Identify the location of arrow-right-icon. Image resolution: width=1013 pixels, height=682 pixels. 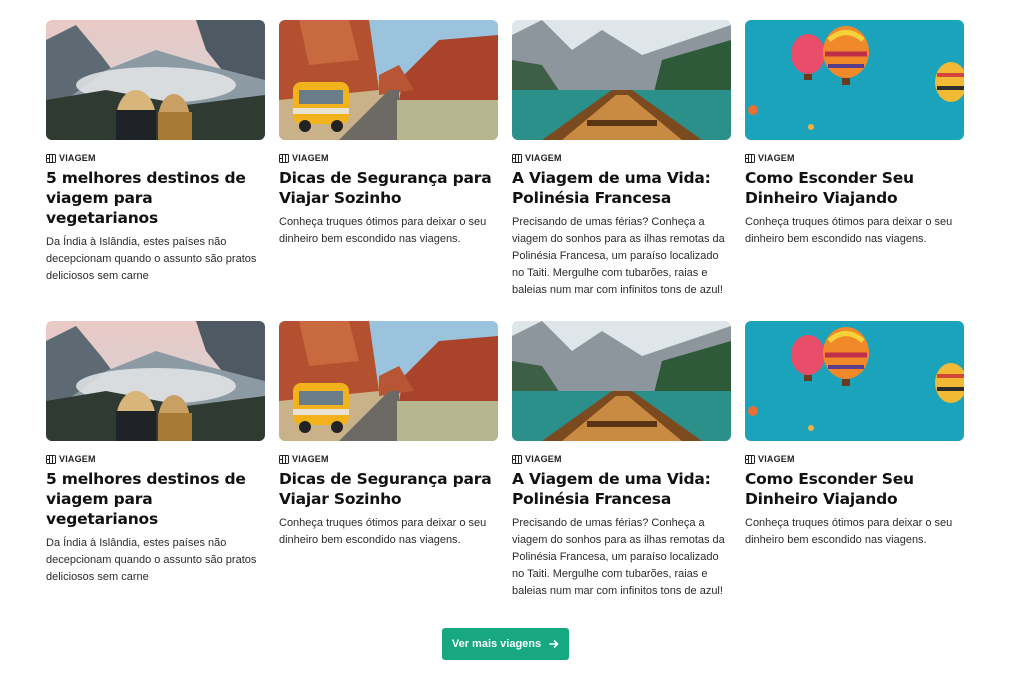
(554, 644).